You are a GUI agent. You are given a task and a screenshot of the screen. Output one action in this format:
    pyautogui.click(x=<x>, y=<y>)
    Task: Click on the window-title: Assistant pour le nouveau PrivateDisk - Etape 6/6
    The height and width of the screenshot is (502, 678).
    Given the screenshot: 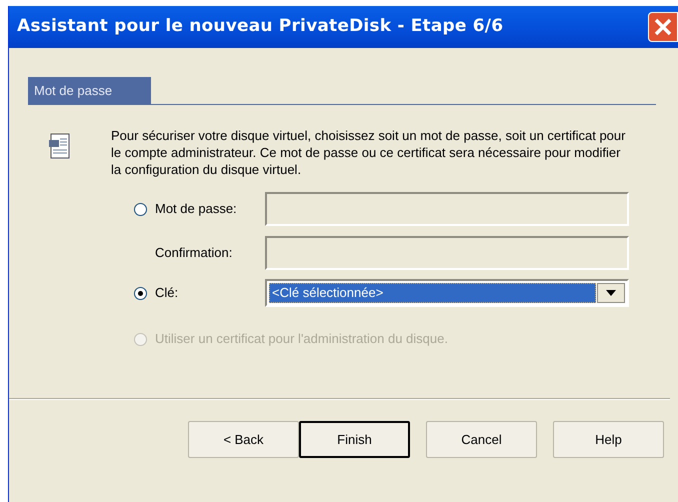 What is the action you would take?
    pyautogui.click(x=260, y=26)
    